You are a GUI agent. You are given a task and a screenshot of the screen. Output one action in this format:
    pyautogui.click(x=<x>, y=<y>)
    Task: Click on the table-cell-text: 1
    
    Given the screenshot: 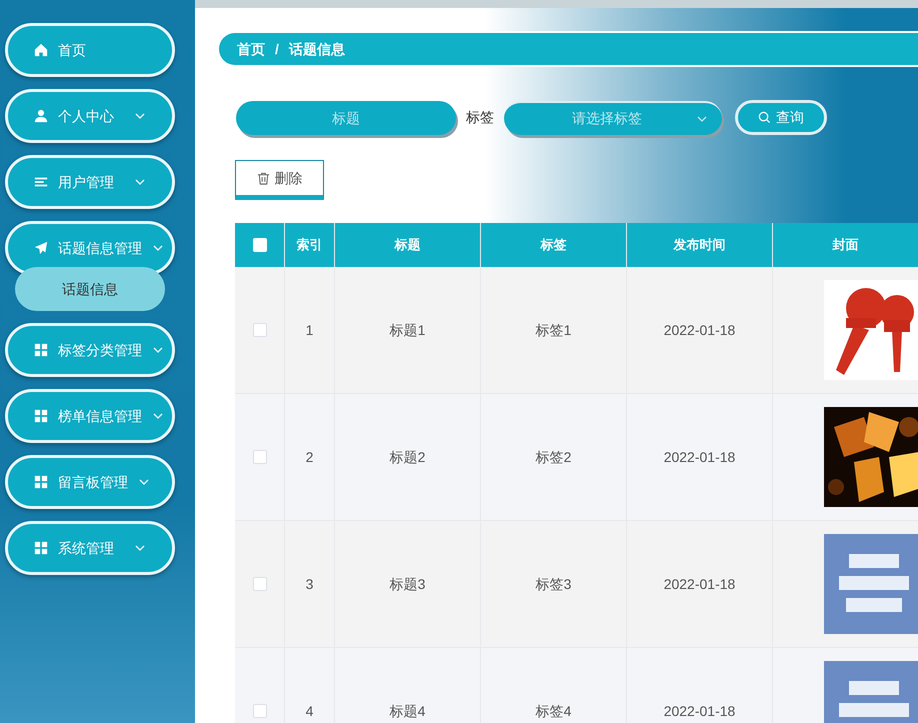 What is the action you would take?
    pyautogui.click(x=310, y=330)
    